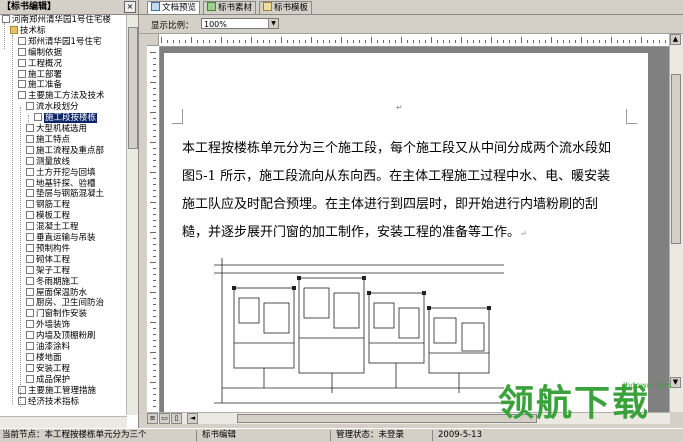 The image size is (683, 442). What do you see at coordinates (523, 233) in the screenshot?
I see `paragraph-mark: ↵` at bounding box center [523, 233].